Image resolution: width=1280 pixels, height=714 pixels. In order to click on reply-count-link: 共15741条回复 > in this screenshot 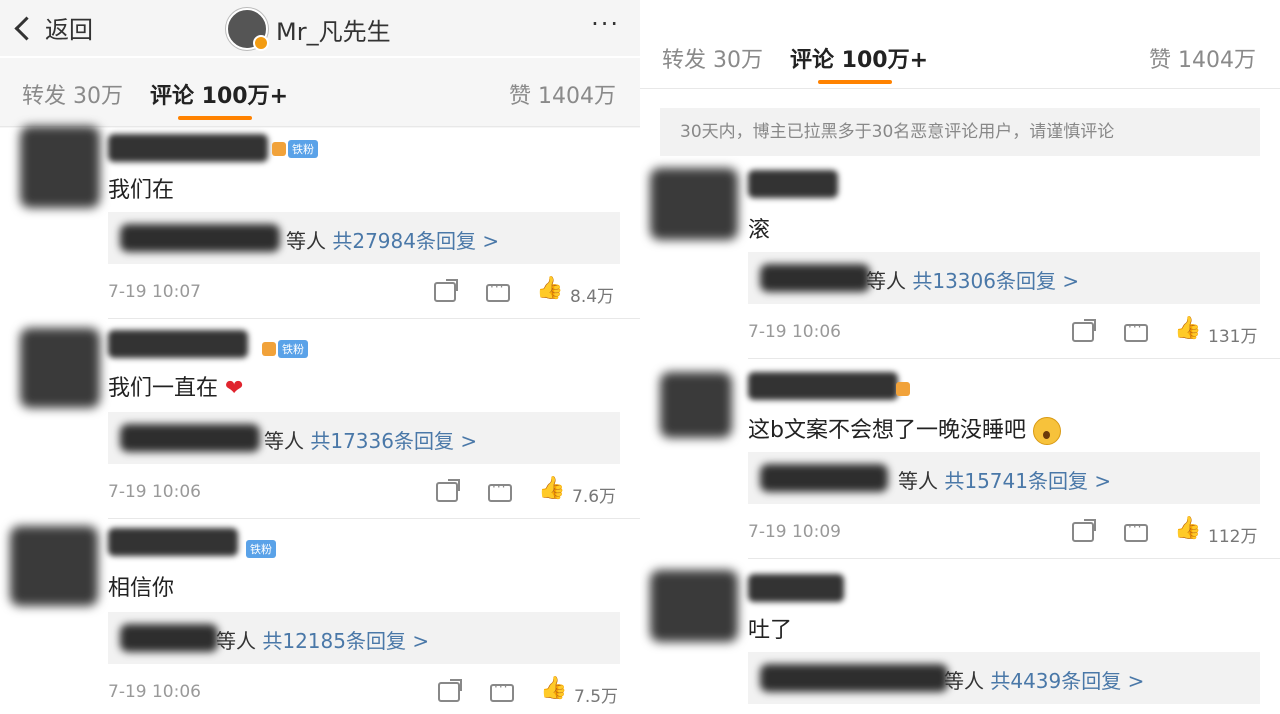, I will do `click(1027, 481)`.